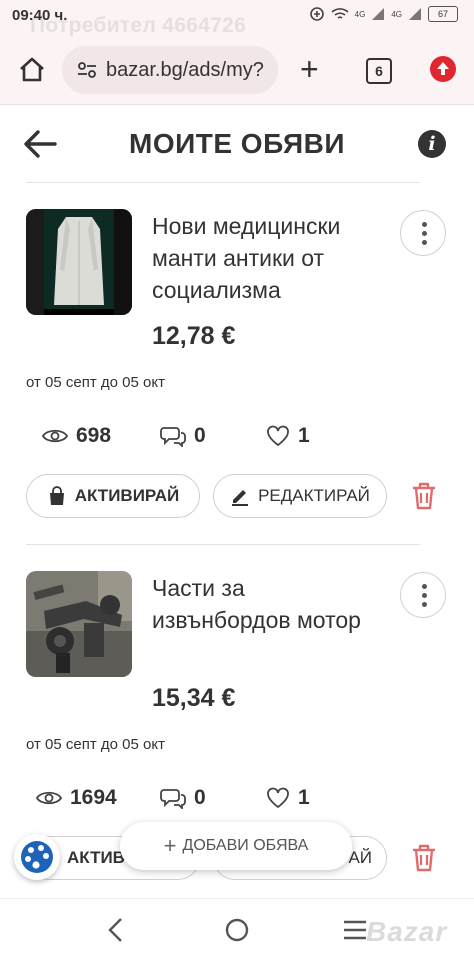  Describe the element at coordinates (378, 14) in the screenshot. I see `signal-icon` at that location.